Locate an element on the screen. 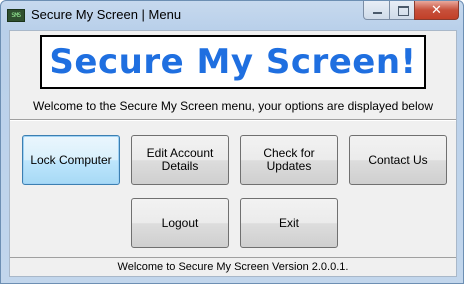  minimize-icon is located at coordinates (377, 13).